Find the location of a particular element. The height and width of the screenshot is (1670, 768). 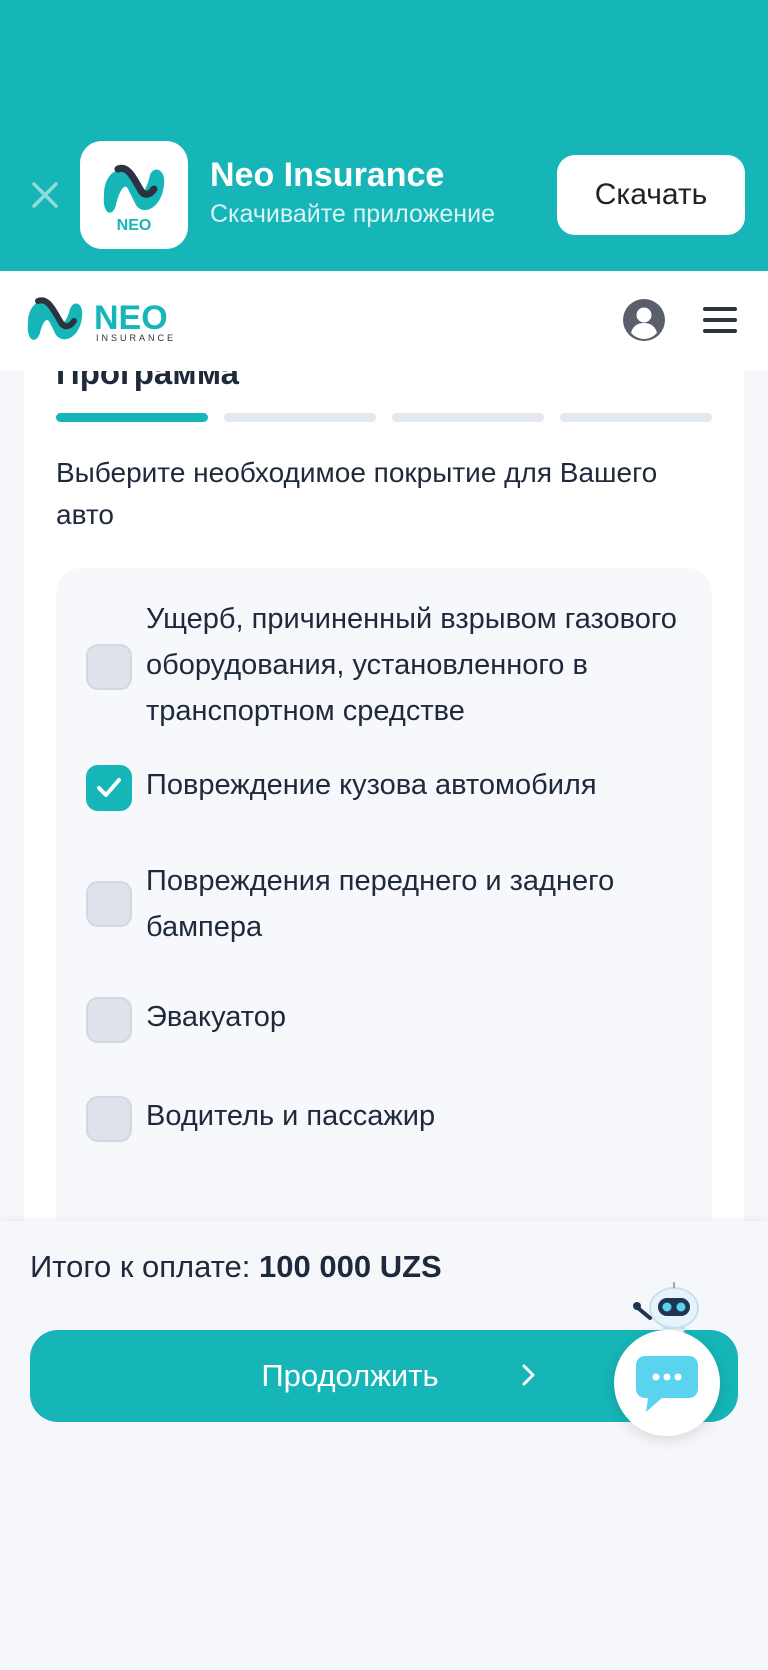

app-icon: NEO is located at coordinates (134, 195).